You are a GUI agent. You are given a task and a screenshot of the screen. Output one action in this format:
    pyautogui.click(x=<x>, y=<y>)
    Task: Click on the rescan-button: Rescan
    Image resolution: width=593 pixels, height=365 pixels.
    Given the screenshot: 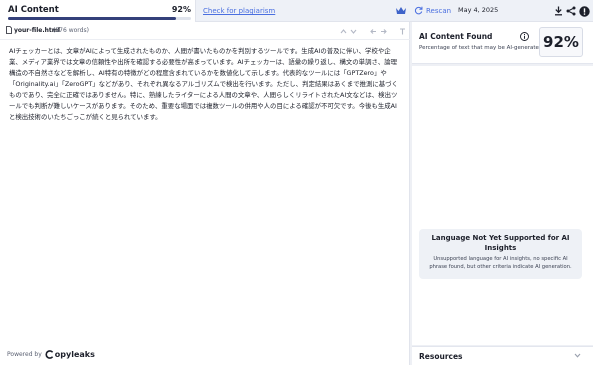 What is the action you would take?
    pyautogui.click(x=432, y=10)
    